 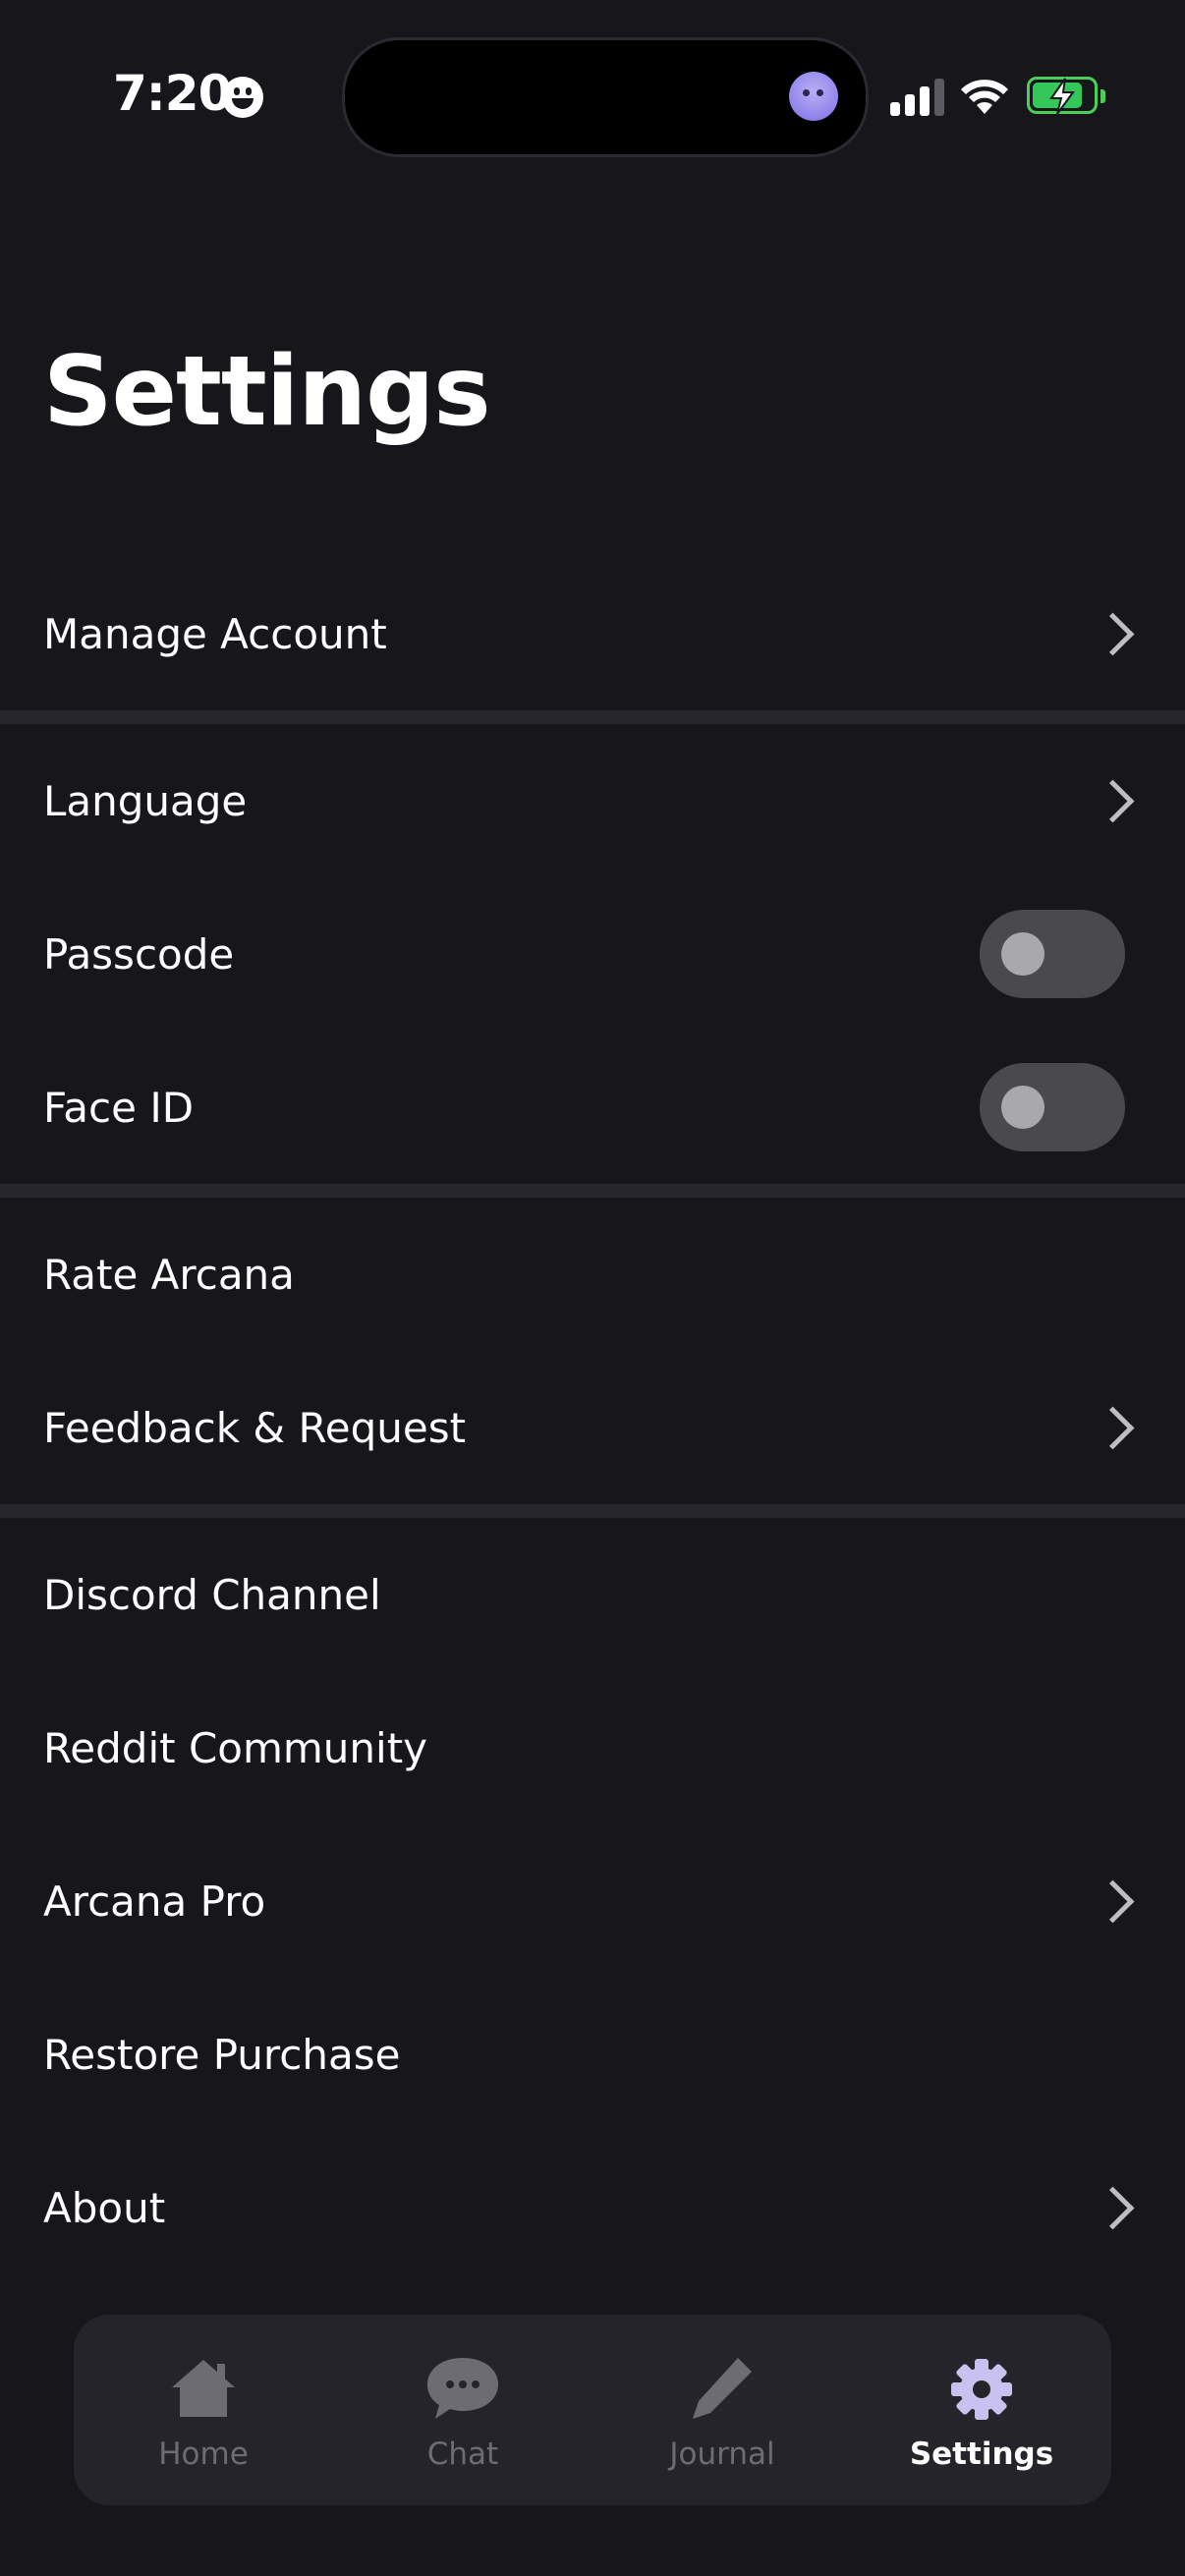 I want to click on tab-label: Chat, so click(x=463, y=2454).